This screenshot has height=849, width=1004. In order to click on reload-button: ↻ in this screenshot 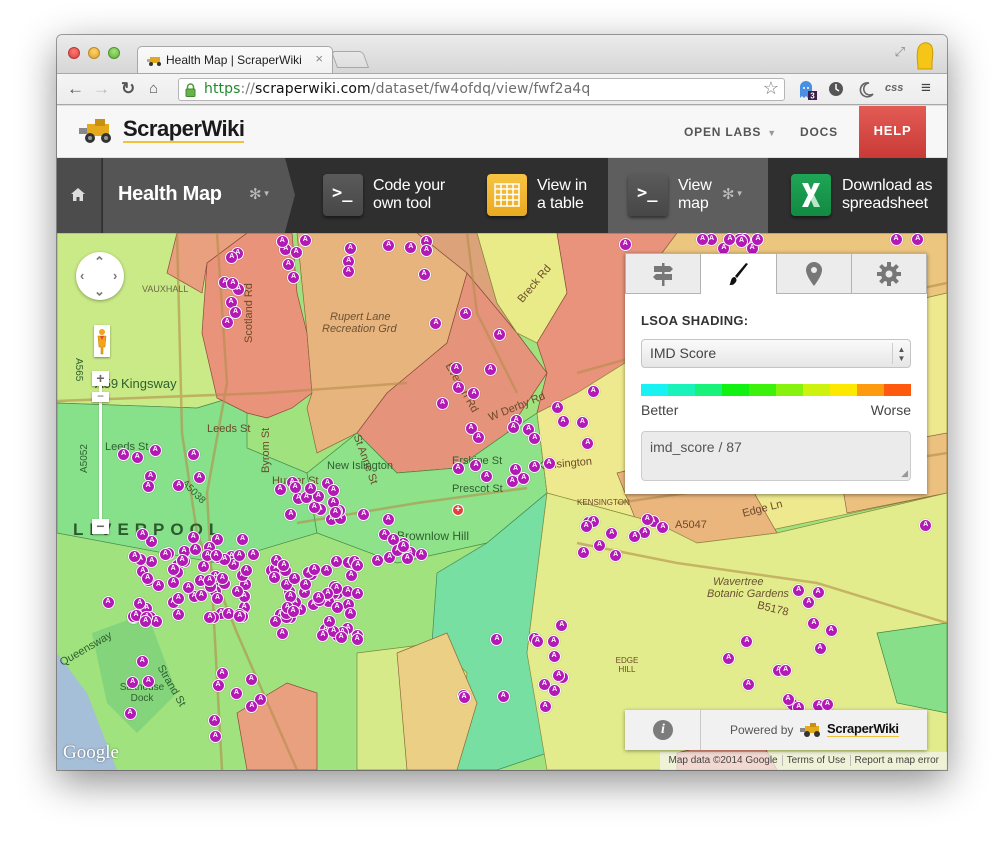, I will do `click(128, 89)`.